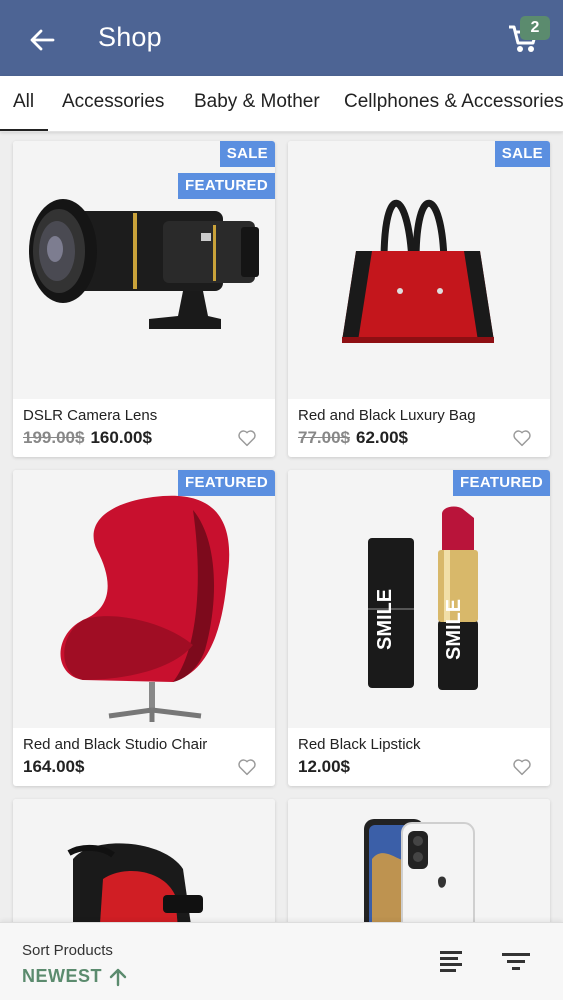 Image resolution: width=563 pixels, height=1000 pixels. I want to click on app-bar: Shop 2, so click(281, 38).